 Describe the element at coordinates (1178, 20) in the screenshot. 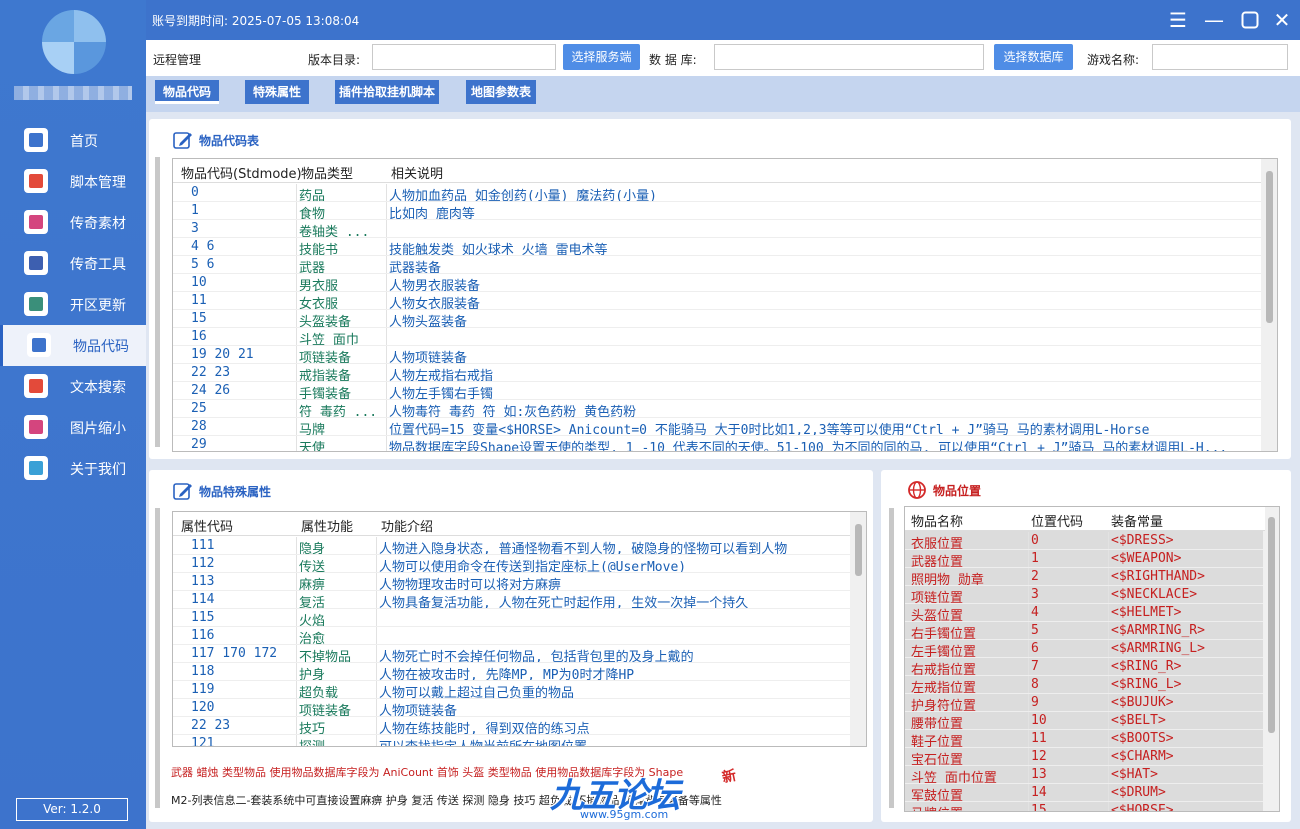

I see `menu-icon: ☰` at that location.